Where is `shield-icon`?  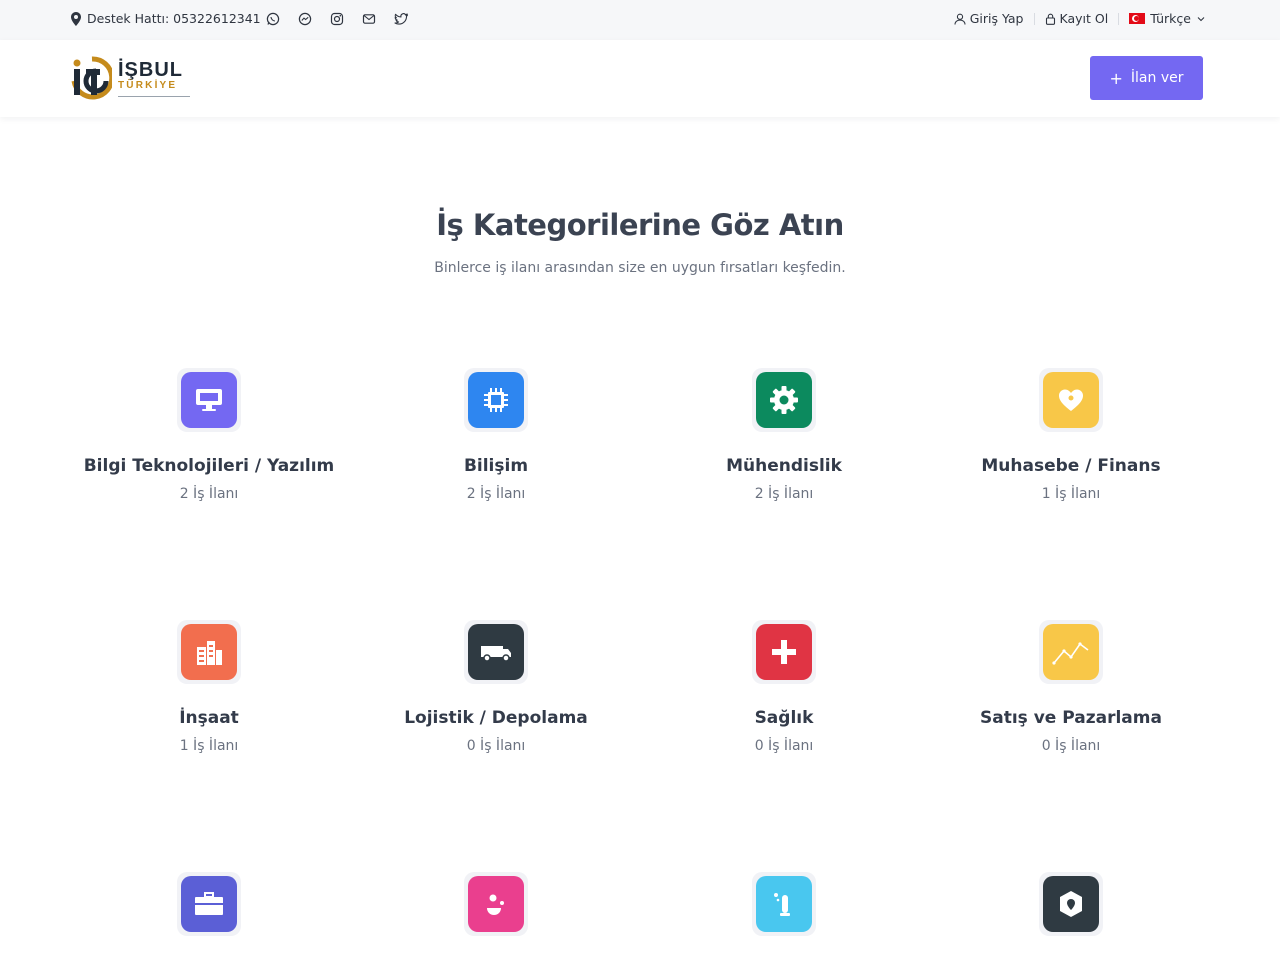 shield-icon is located at coordinates (1071, 904).